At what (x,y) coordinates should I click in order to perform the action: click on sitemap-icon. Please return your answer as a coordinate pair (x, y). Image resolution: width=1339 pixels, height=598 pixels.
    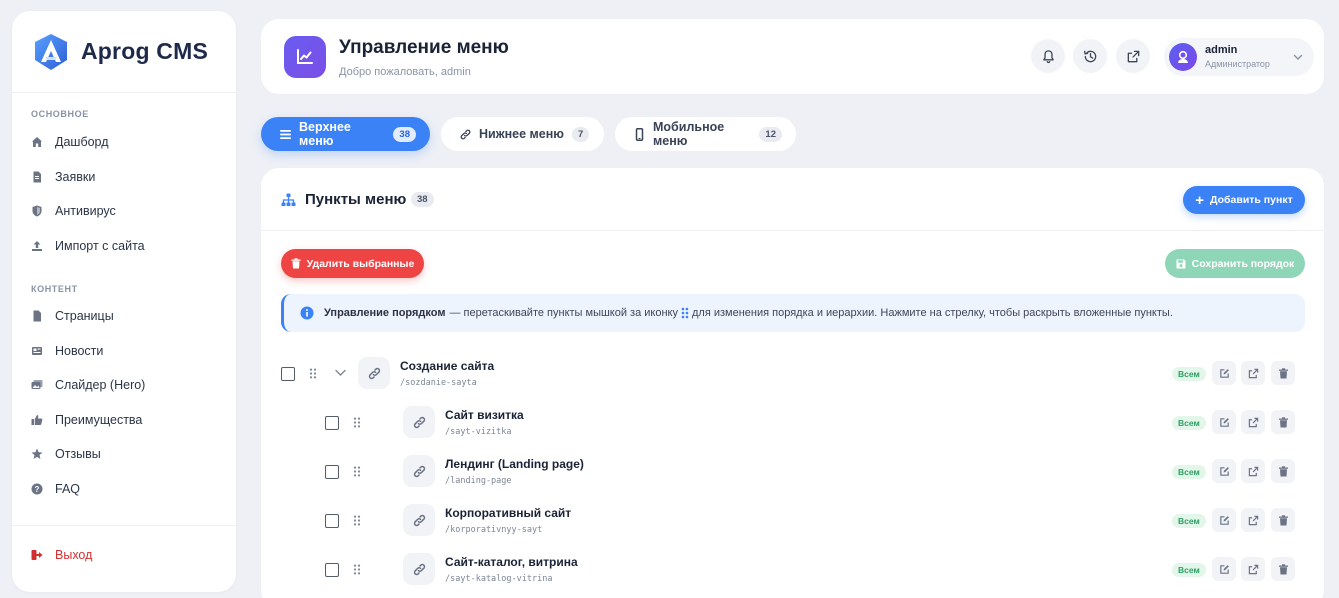
    Looking at the image, I should click on (288, 199).